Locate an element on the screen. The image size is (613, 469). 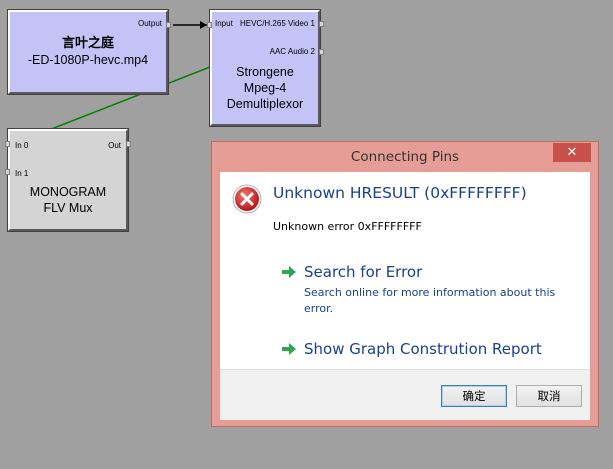
dialog-titlebar: Connecting Pins ✕ is located at coordinates (405, 157).